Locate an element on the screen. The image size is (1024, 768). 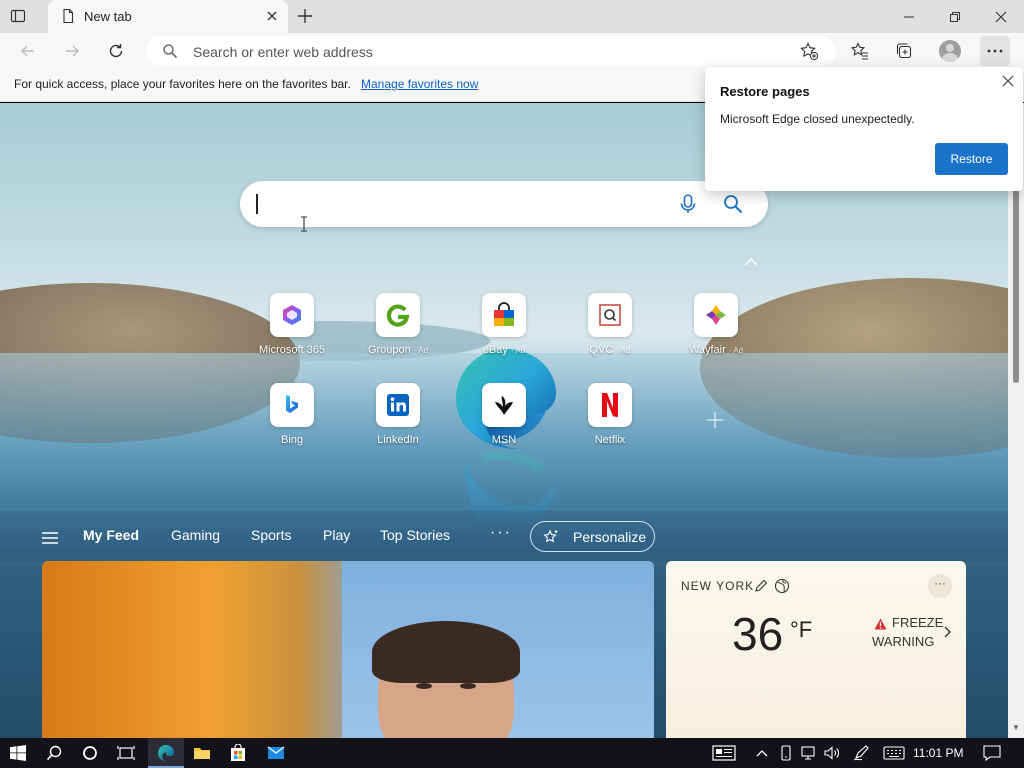
scrollbar-thumb is located at coordinates (1016, 283).